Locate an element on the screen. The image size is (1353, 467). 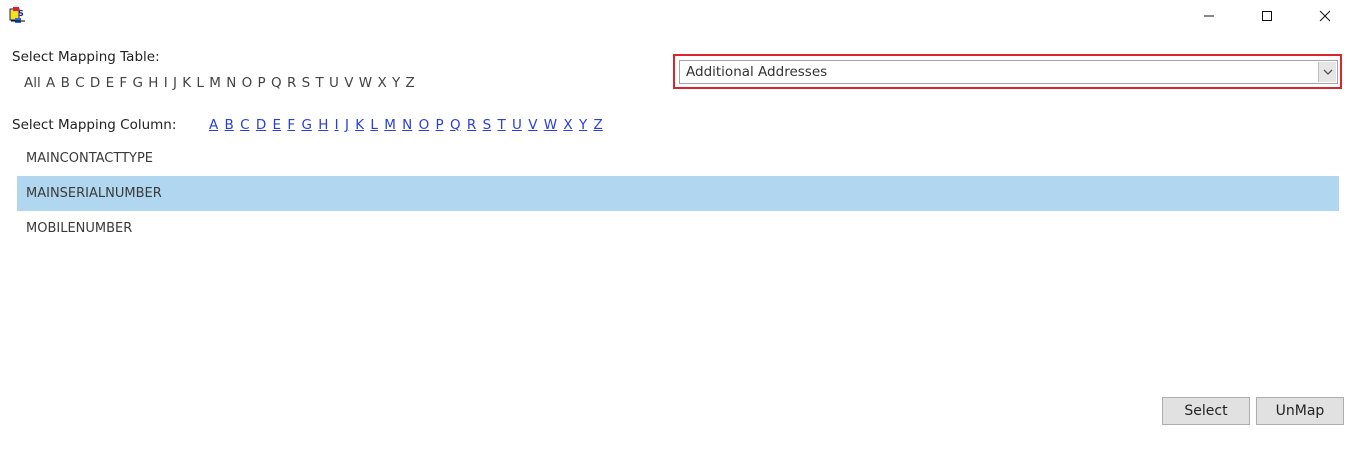
mapping-table-selected-value: Additional Addresses is located at coordinates (757, 72).